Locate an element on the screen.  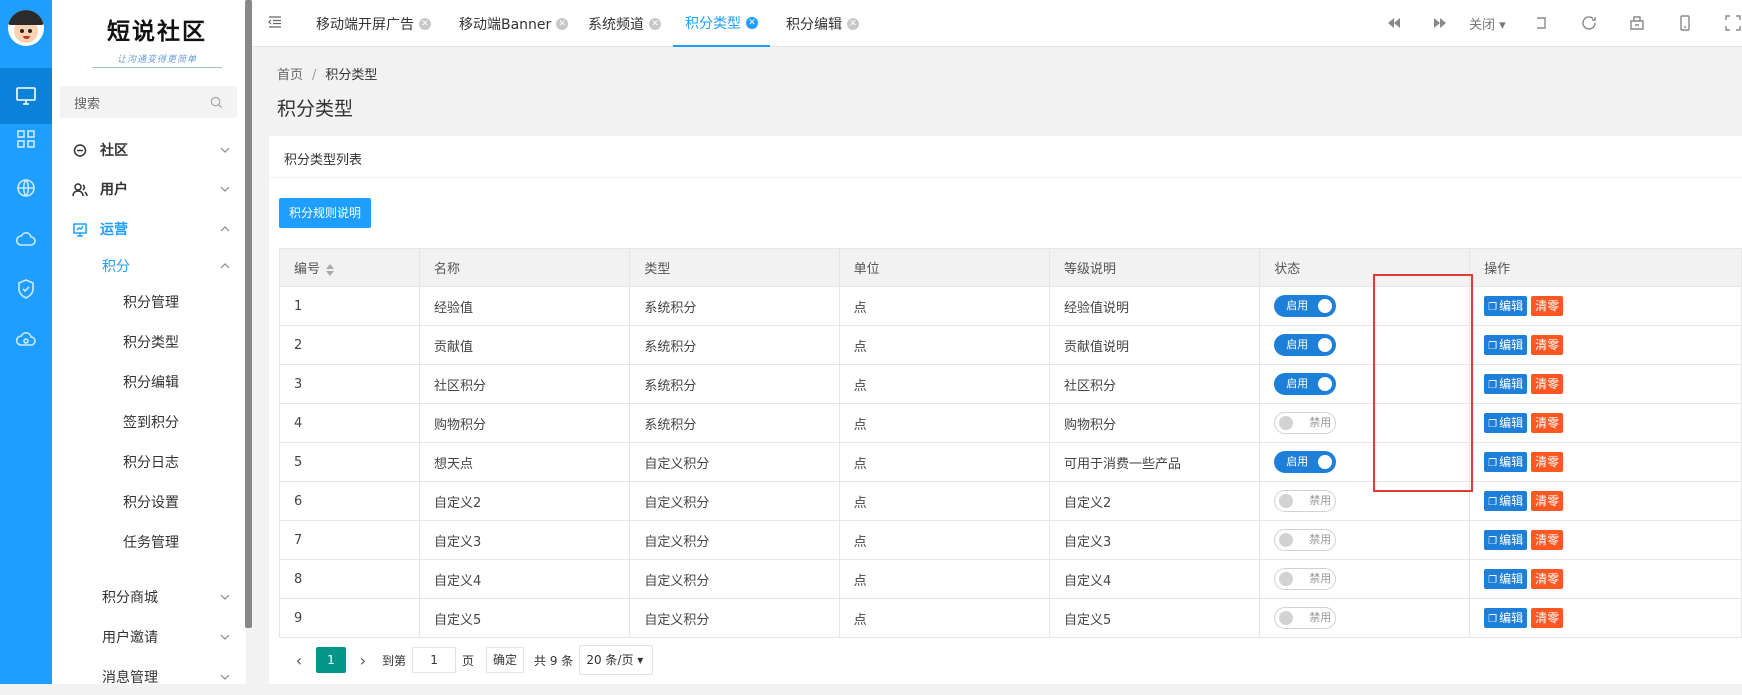
next-page-icon: › is located at coordinates (363, 660).